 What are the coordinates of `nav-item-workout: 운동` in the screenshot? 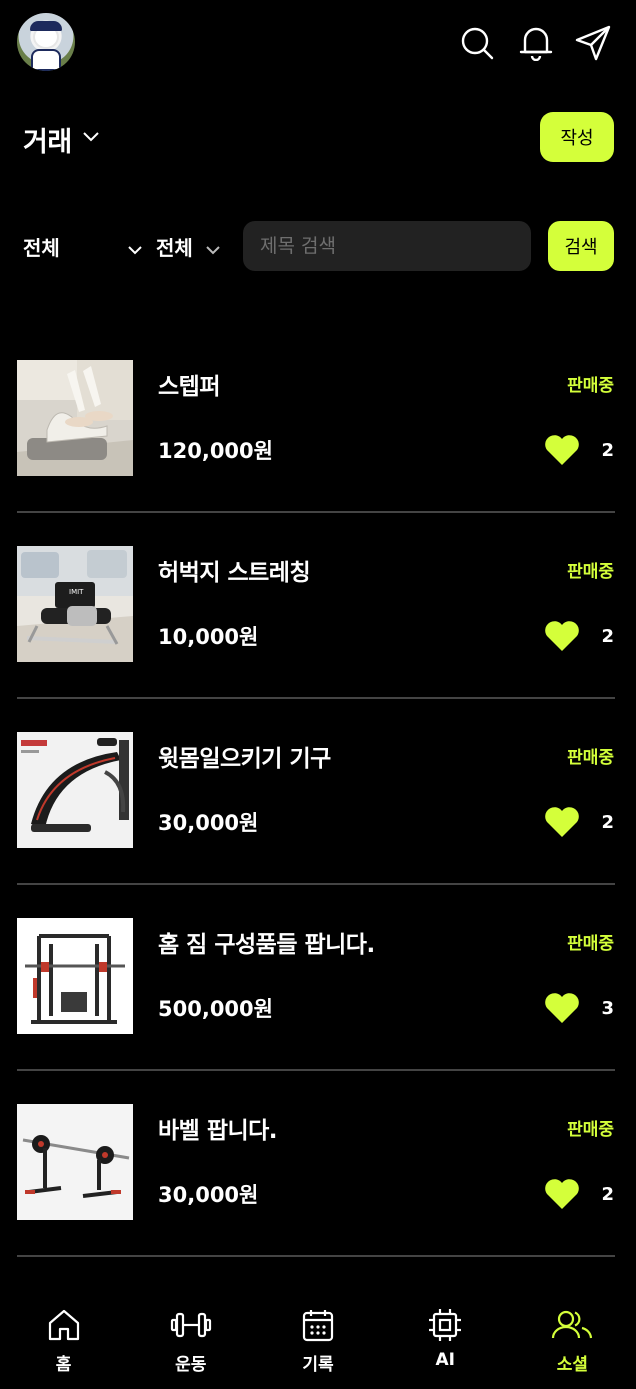 It's located at (190, 1344).